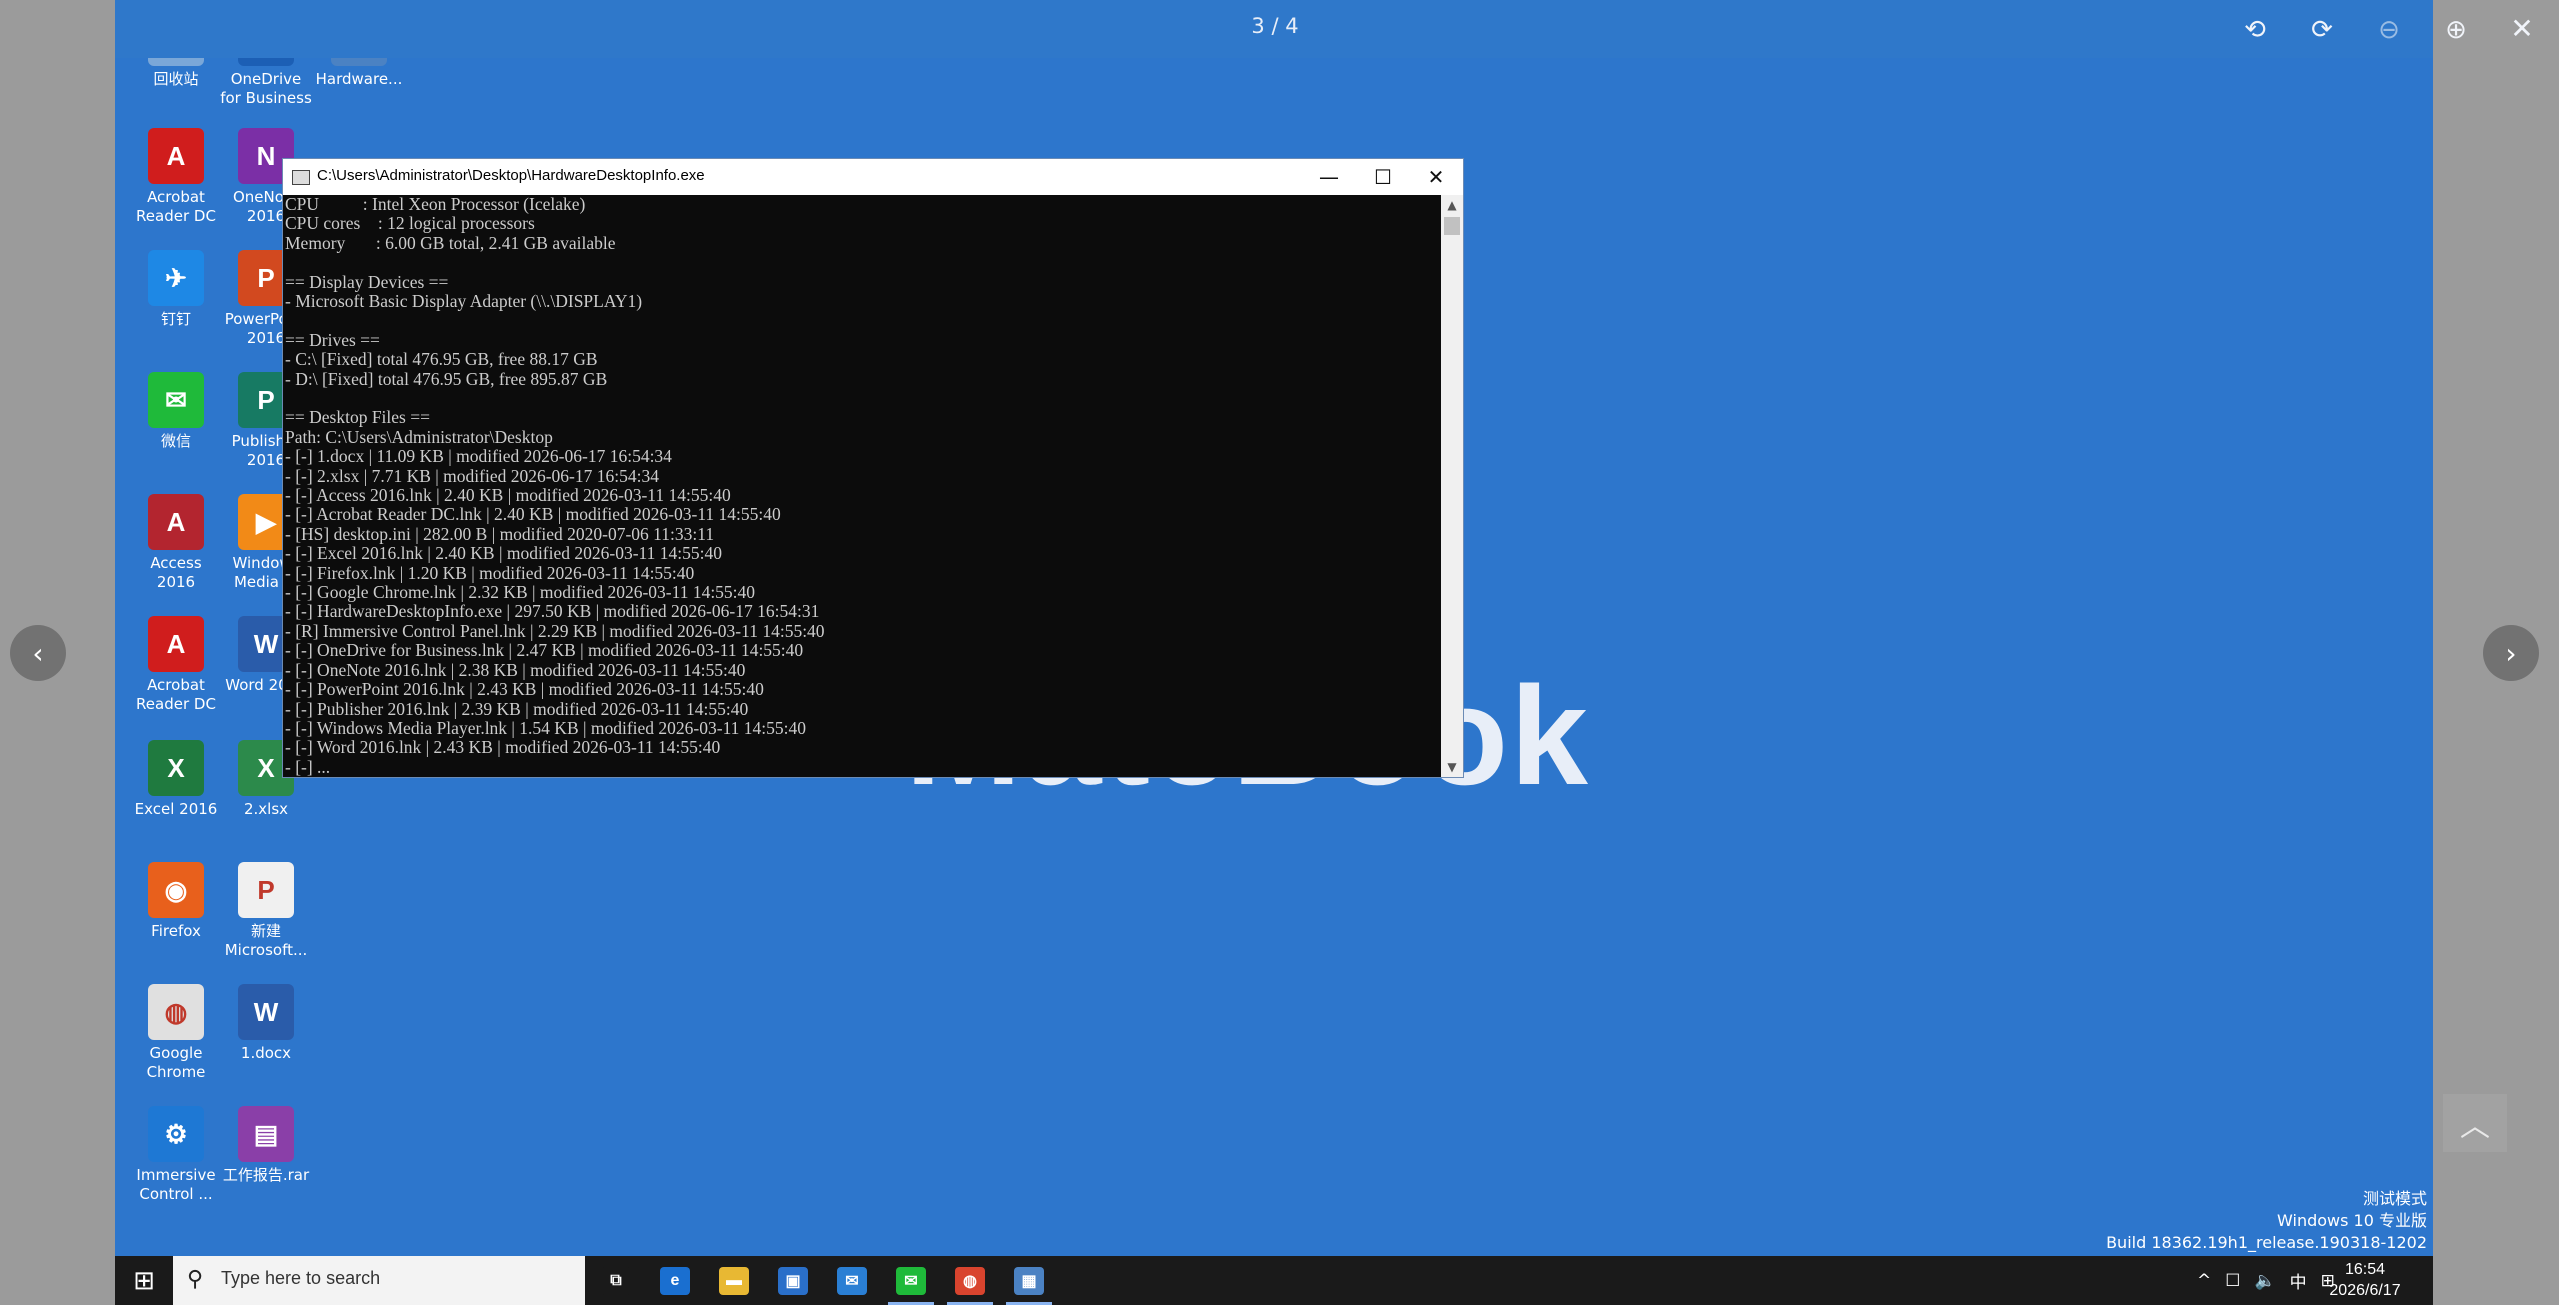  I want to click on desktop-icon: W 1.docx, so click(266, 1023).